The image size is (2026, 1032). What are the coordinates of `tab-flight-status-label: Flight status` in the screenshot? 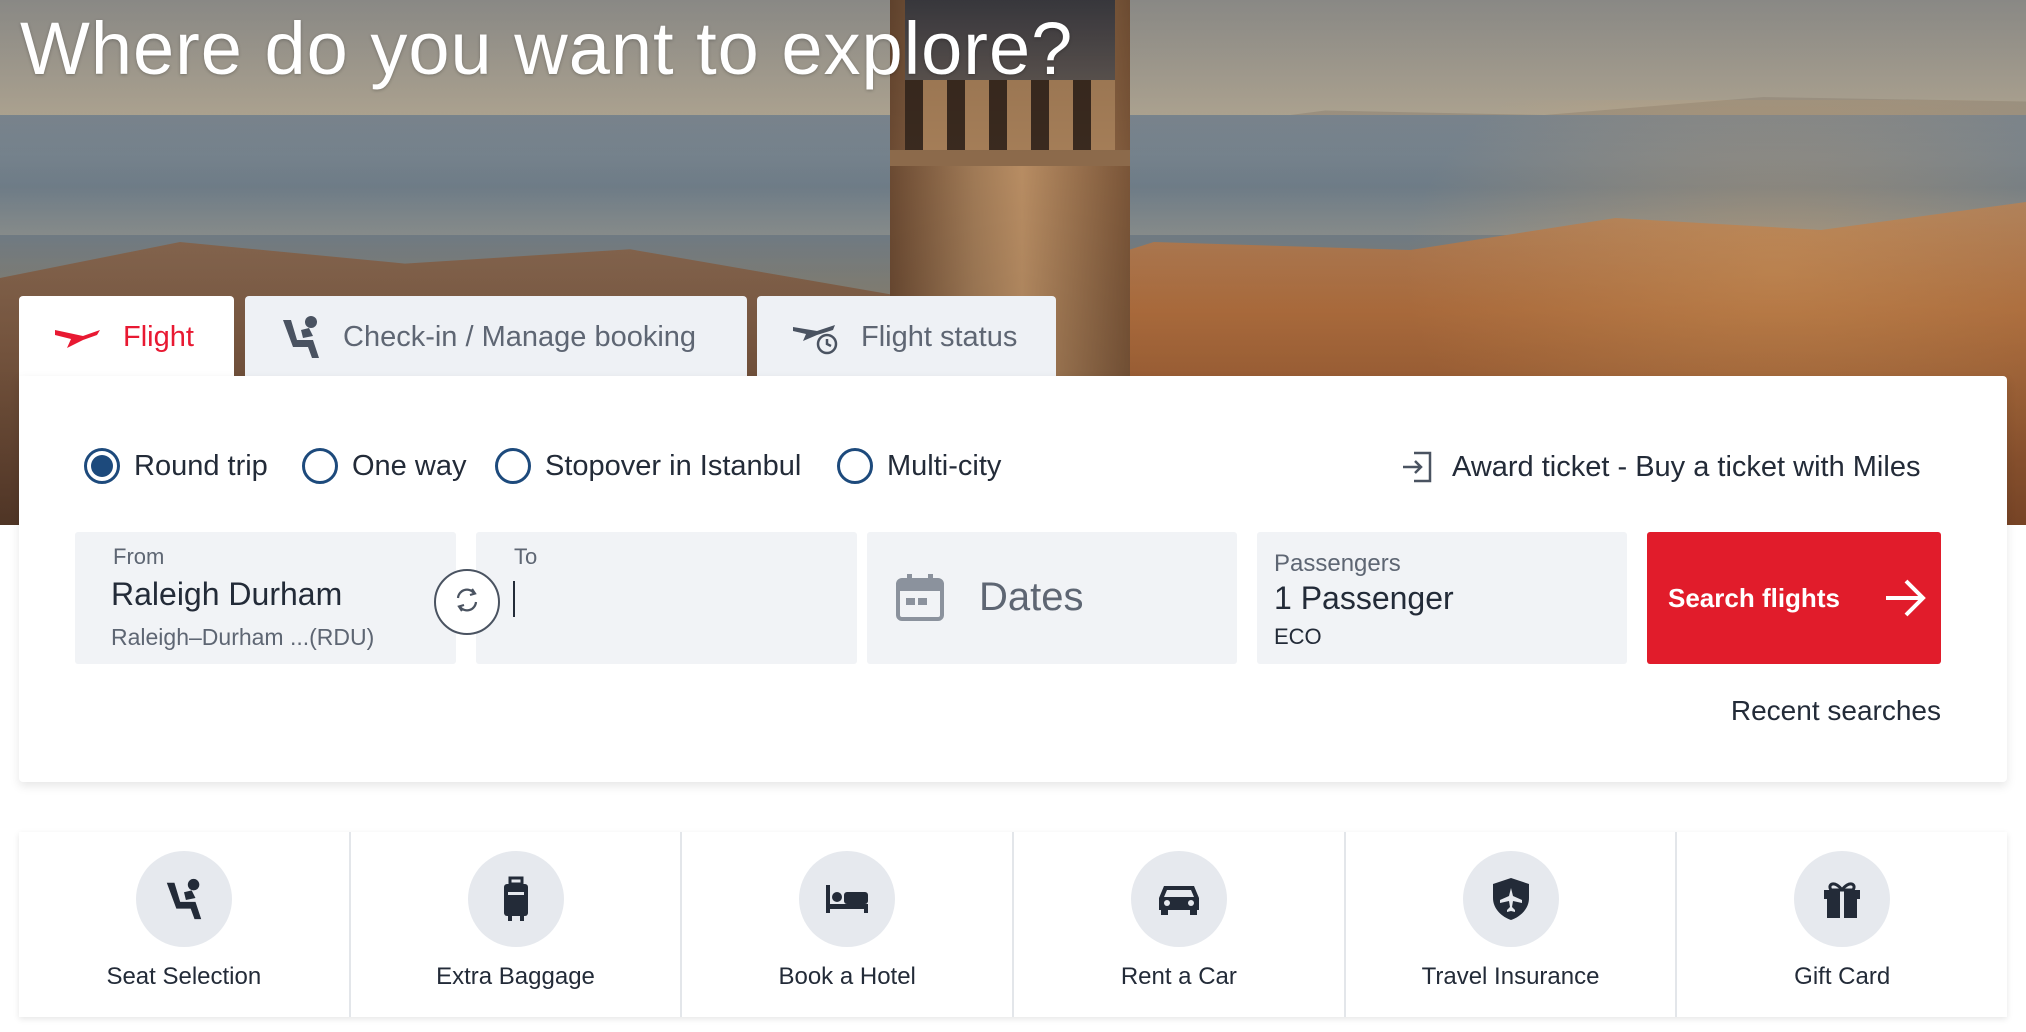 It's located at (939, 336).